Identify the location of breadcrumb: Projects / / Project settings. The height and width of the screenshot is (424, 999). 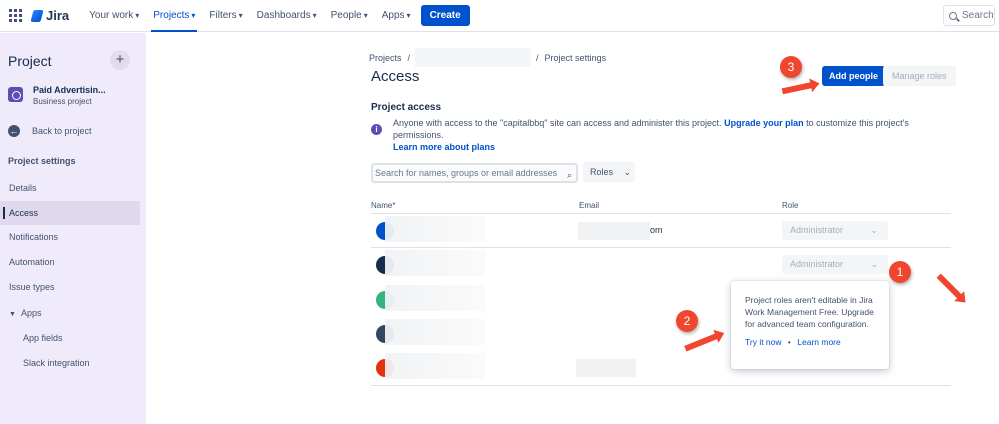
(487, 57).